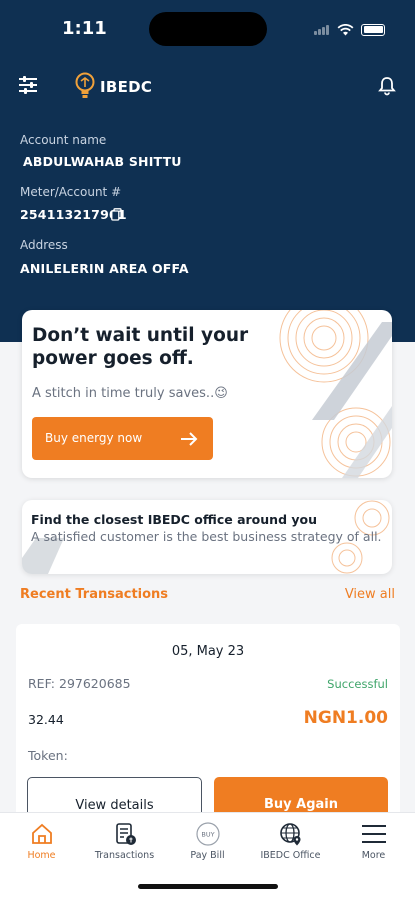 This screenshot has height=900, width=415. What do you see at coordinates (41, 833) in the screenshot?
I see `home-icon` at bounding box center [41, 833].